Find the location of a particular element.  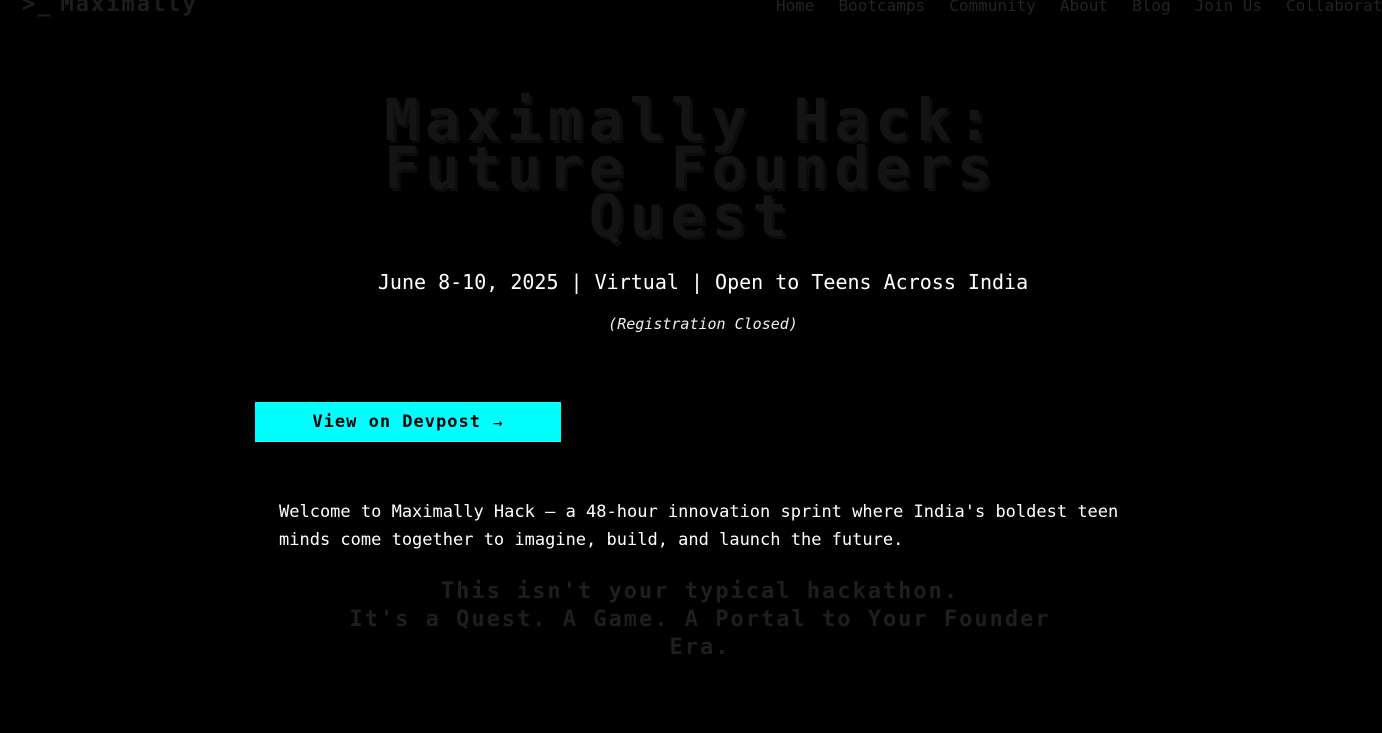

view-on-devpost-button: View on Devpost → is located at coordinates (408, 422).